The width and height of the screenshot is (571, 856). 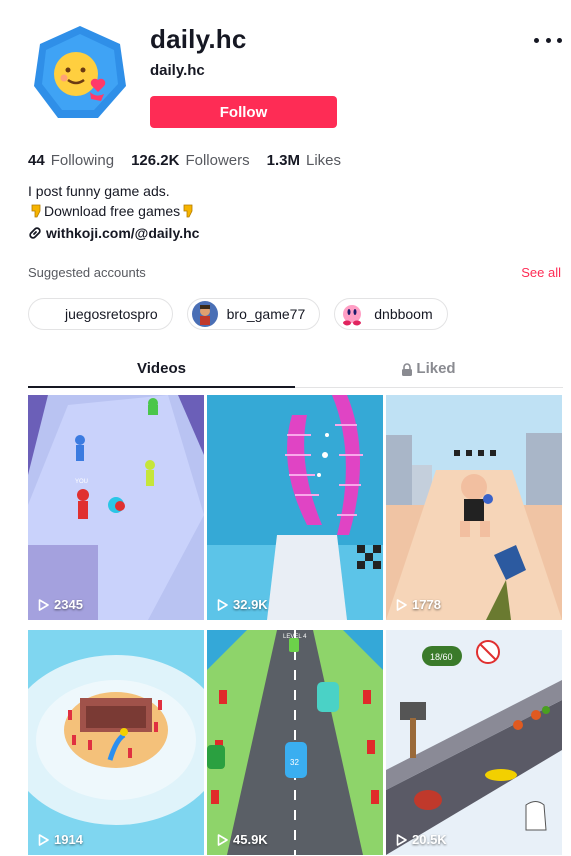 I want to click on video-thumbnail: 18/60, so click(x=474, y=742).